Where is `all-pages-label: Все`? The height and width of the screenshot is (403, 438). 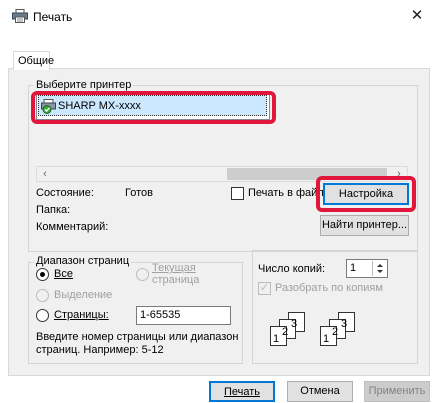
all-pages-label: Все is located at coordinates (63, 274).